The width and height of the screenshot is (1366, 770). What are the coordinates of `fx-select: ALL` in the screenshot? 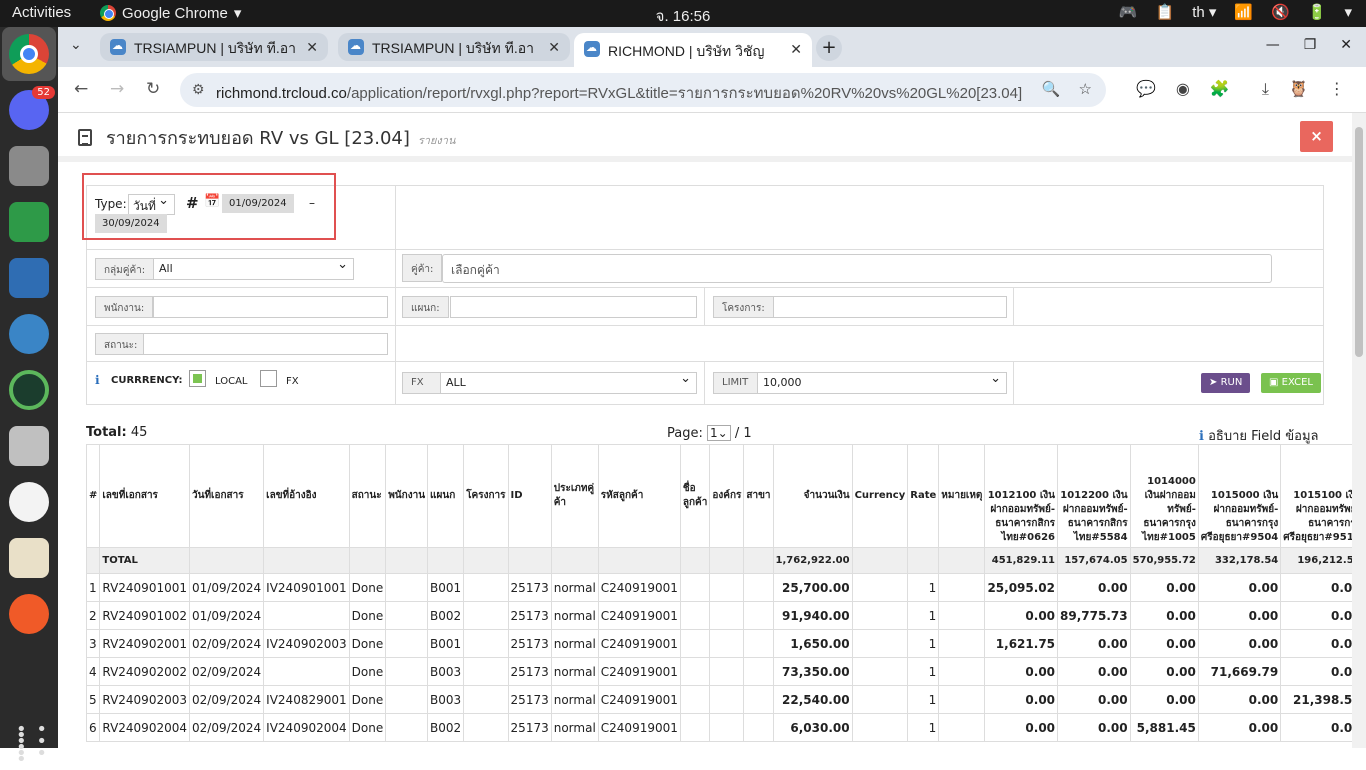 It's located at (568, 383).